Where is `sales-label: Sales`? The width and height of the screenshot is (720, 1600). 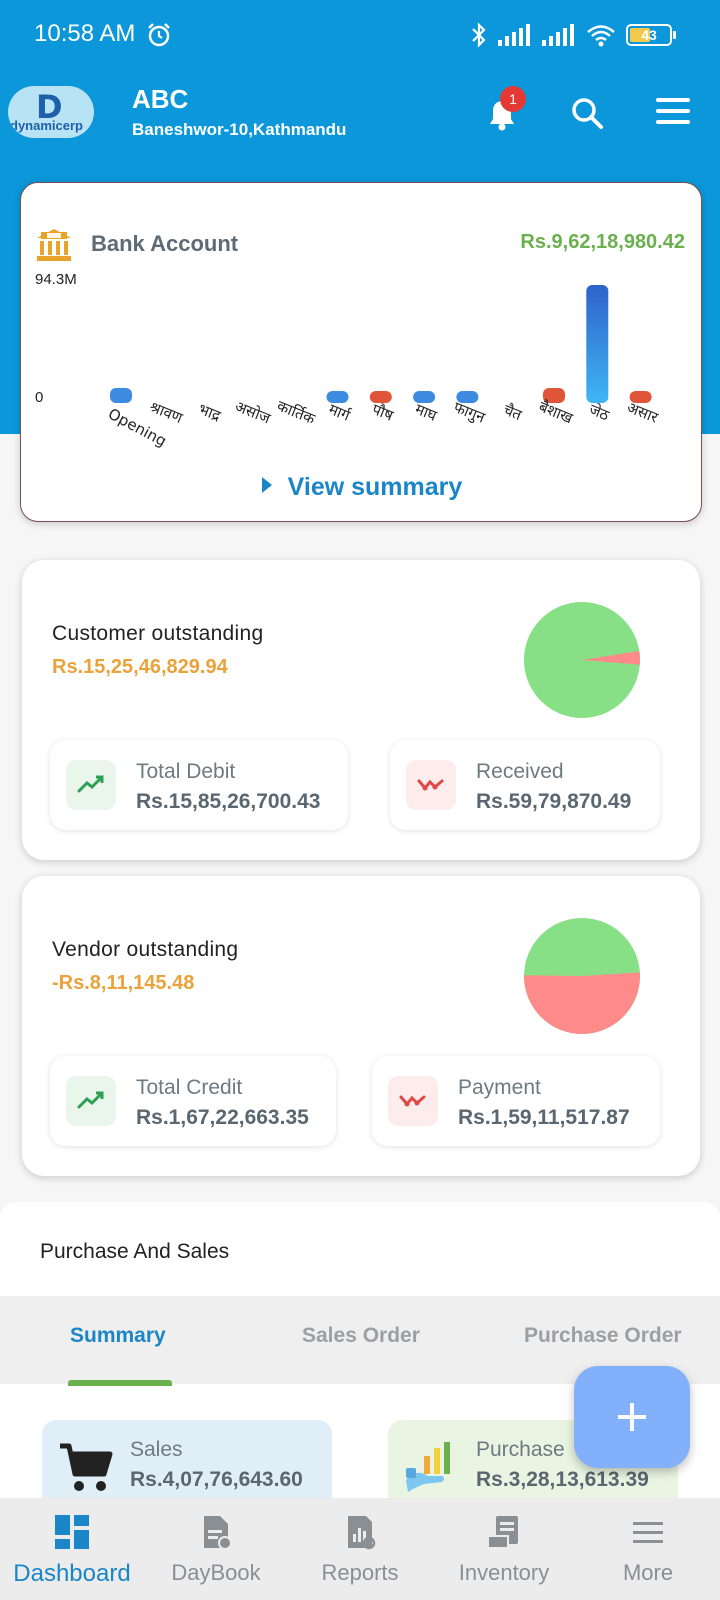
sales-label: Sales is located at coordinates (156, 1449).